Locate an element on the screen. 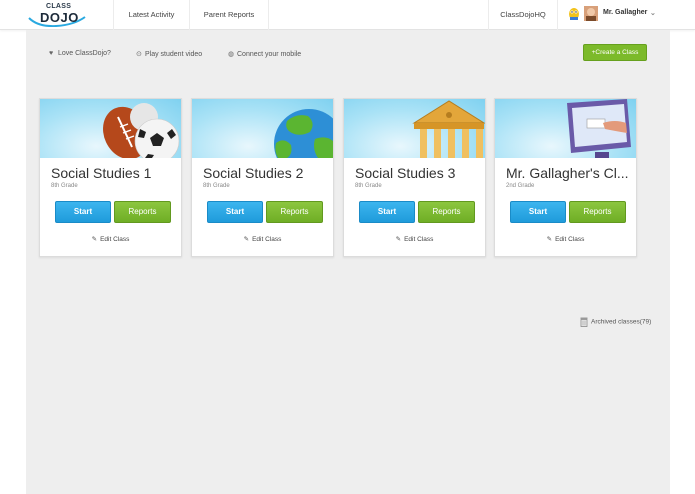 The height and width of the screenshot is (494, 695). class-banner-greek-temple is located at coordinates (414, 128).